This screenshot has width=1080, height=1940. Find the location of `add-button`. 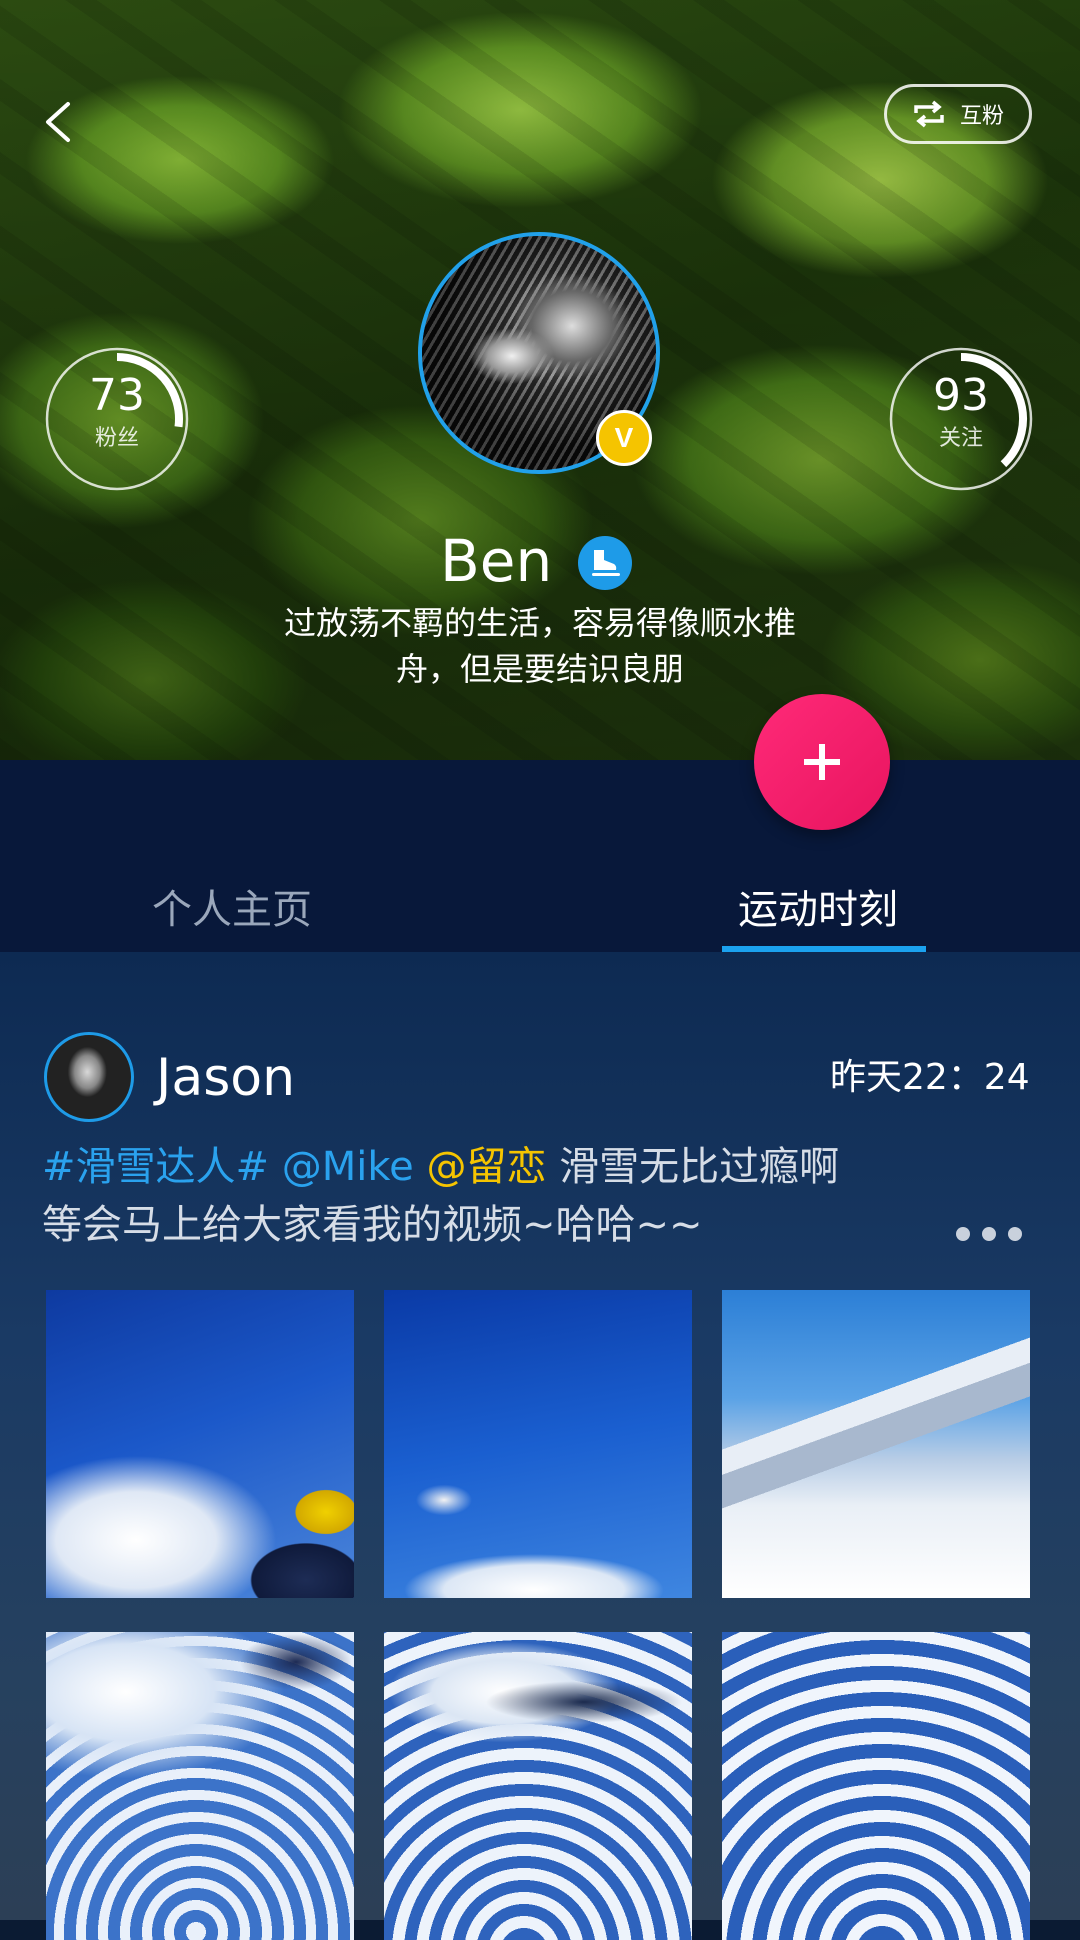

add-button is located at coordinates (822, 762).